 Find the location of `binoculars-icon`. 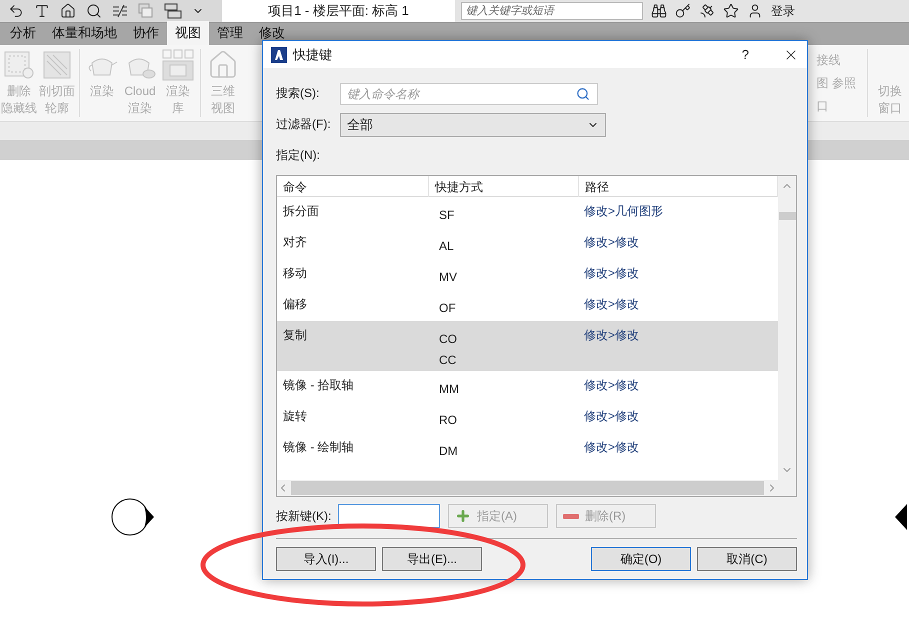

binoculars-icon is located at coordinates (659, 11).